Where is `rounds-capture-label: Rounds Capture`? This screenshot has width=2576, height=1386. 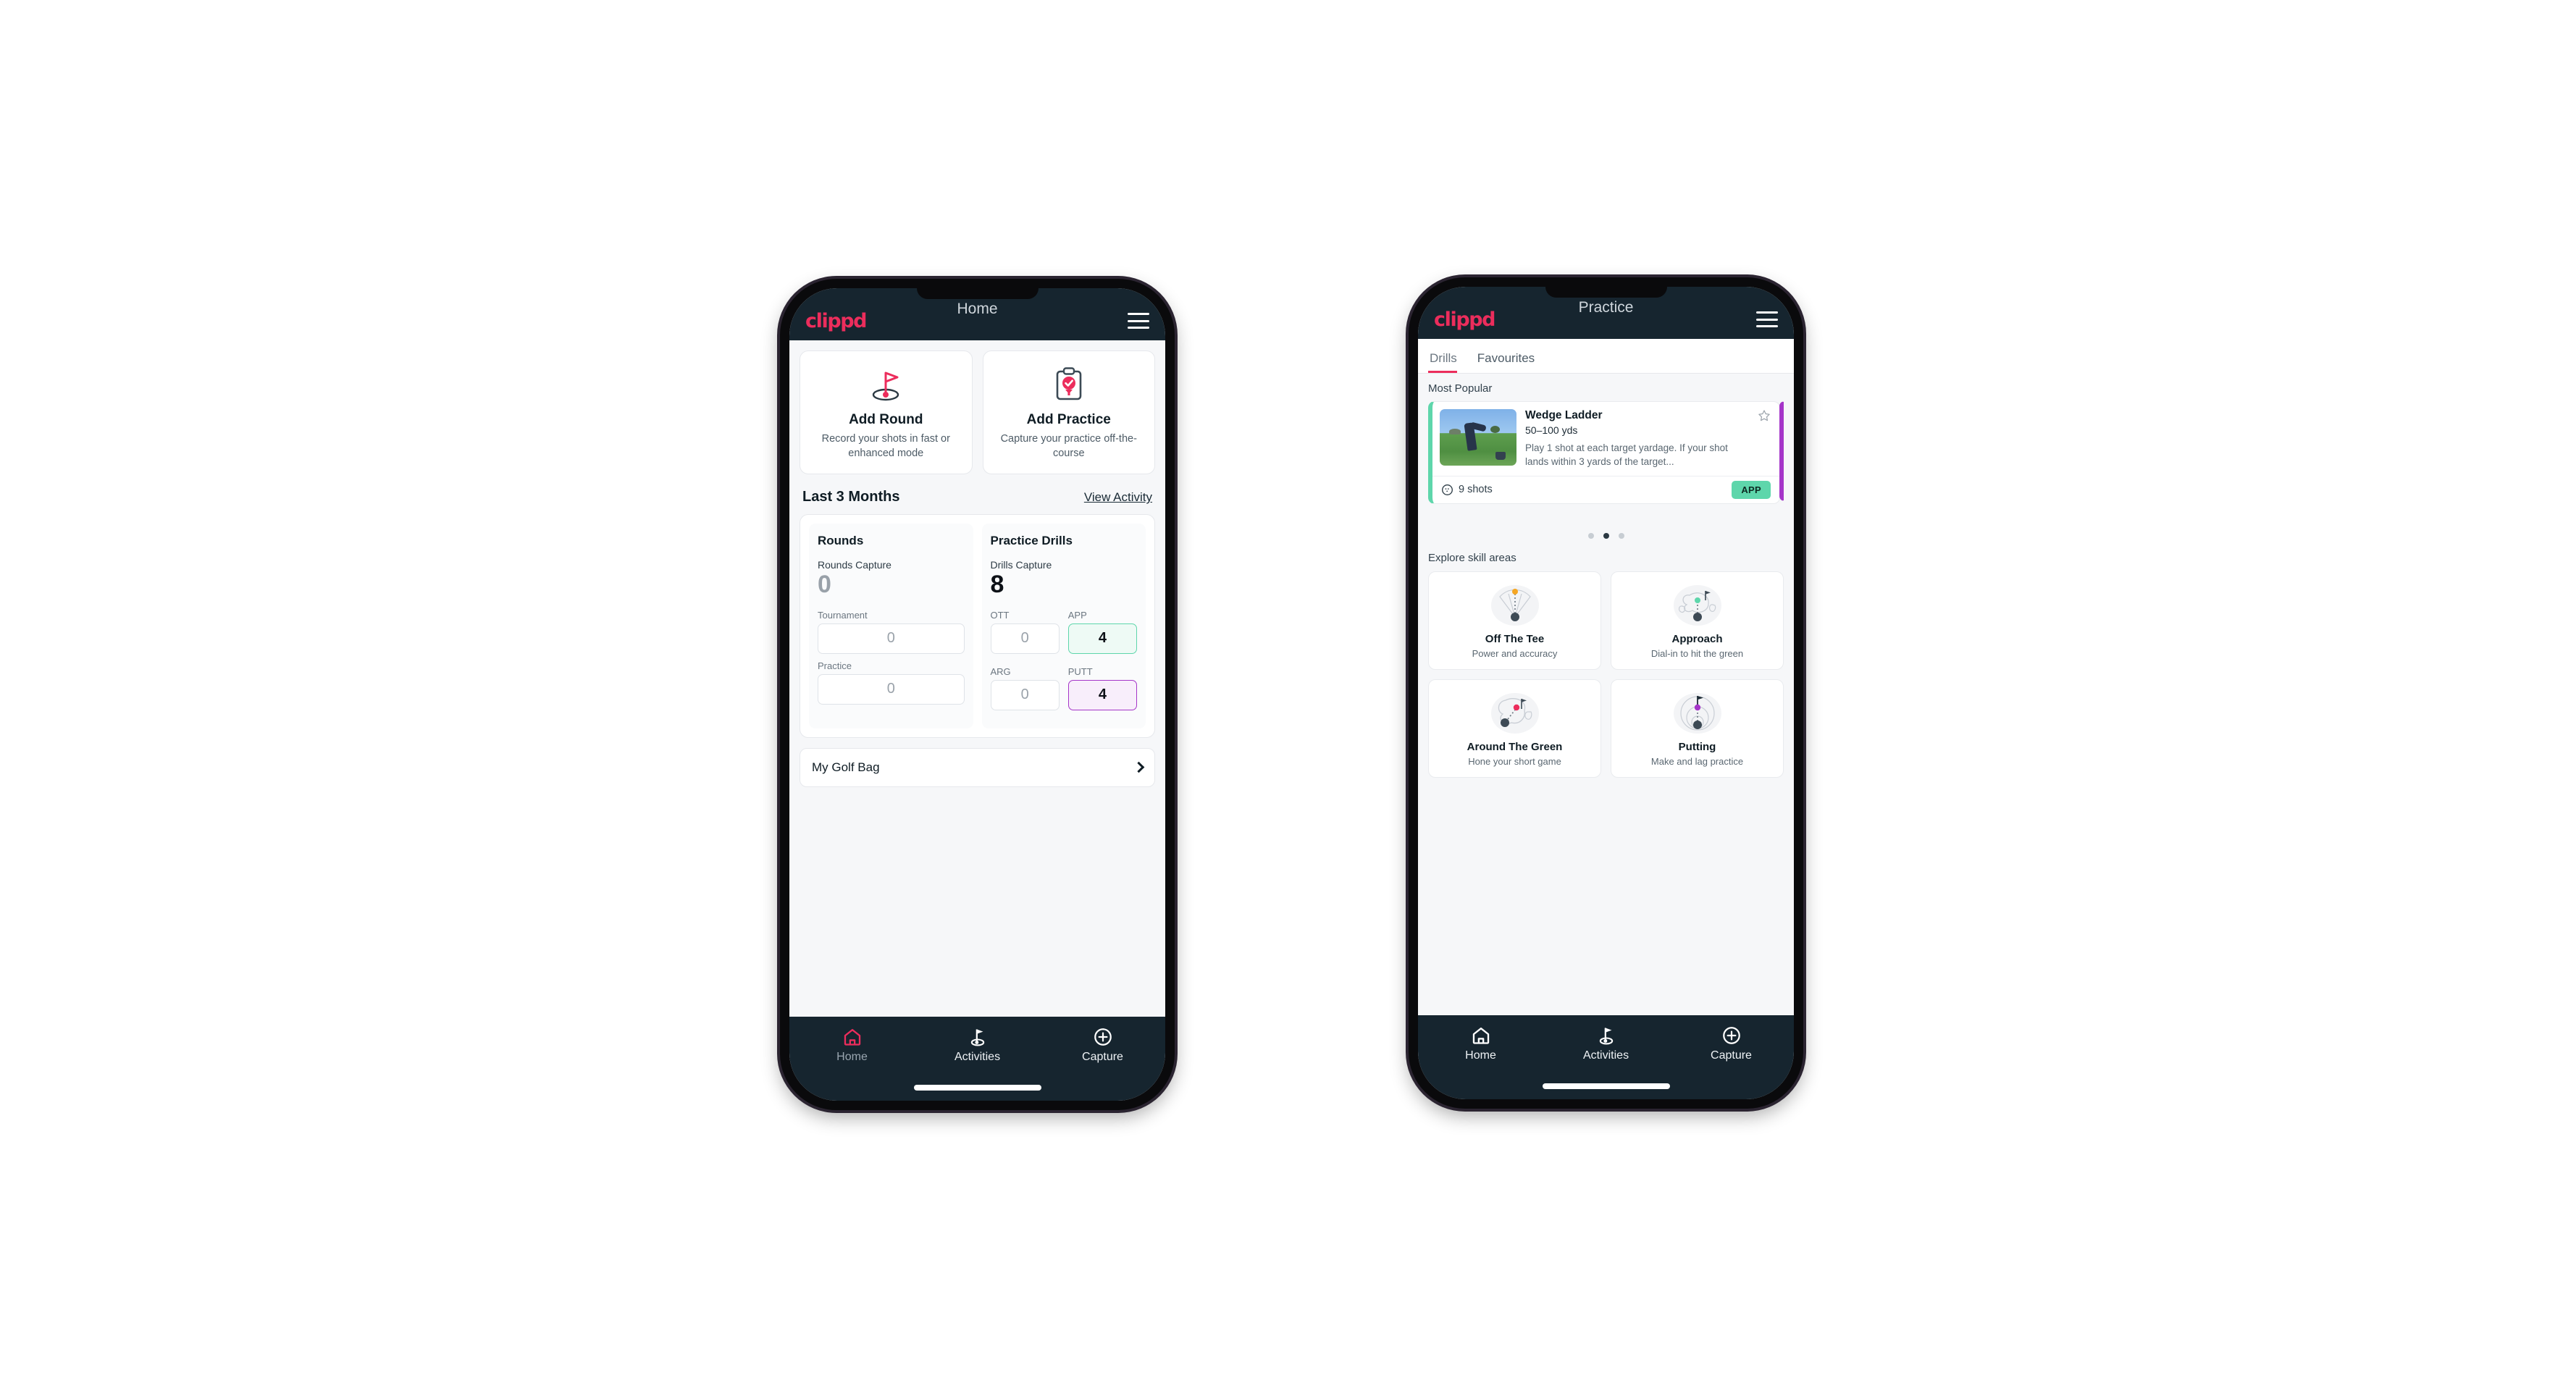
rounds-capture-label: Rounds Capture is located at coordinates (854, 565).